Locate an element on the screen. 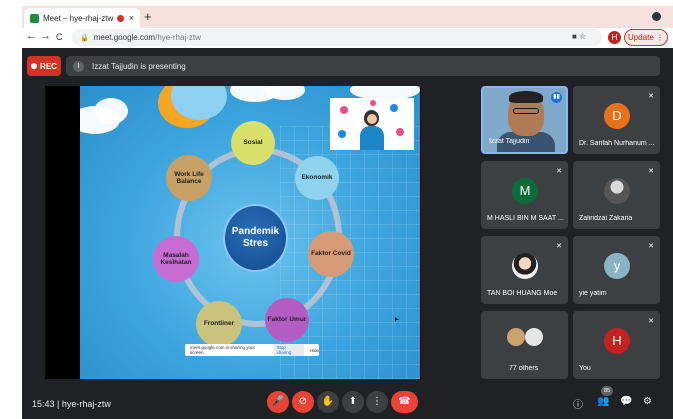 This screenshot has height=419, width=673. participant-name: yie yatim is located at coordinates (593, 293).